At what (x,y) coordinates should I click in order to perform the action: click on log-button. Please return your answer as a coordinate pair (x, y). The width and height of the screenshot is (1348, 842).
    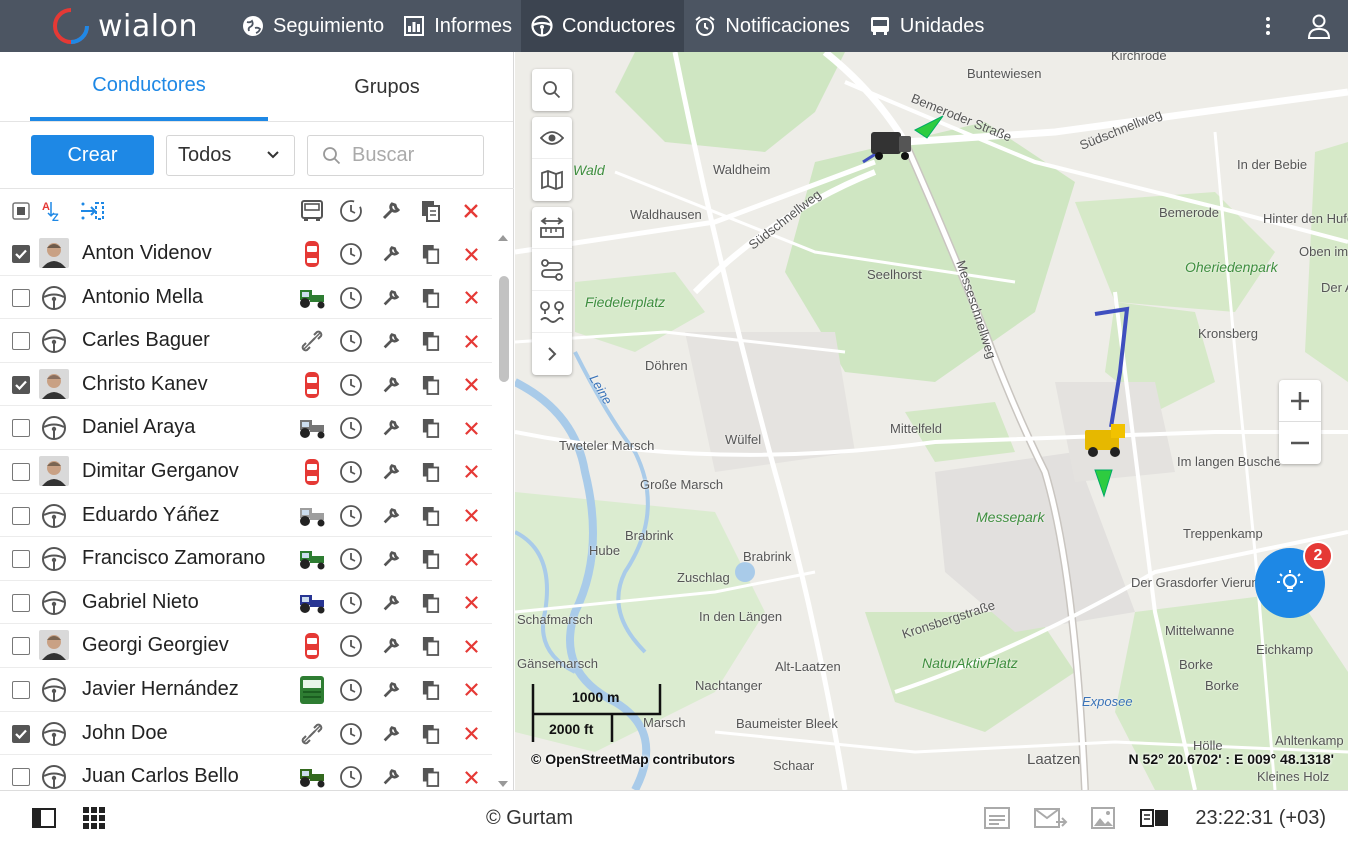
    Looking at the image, I should click on (997, 818).